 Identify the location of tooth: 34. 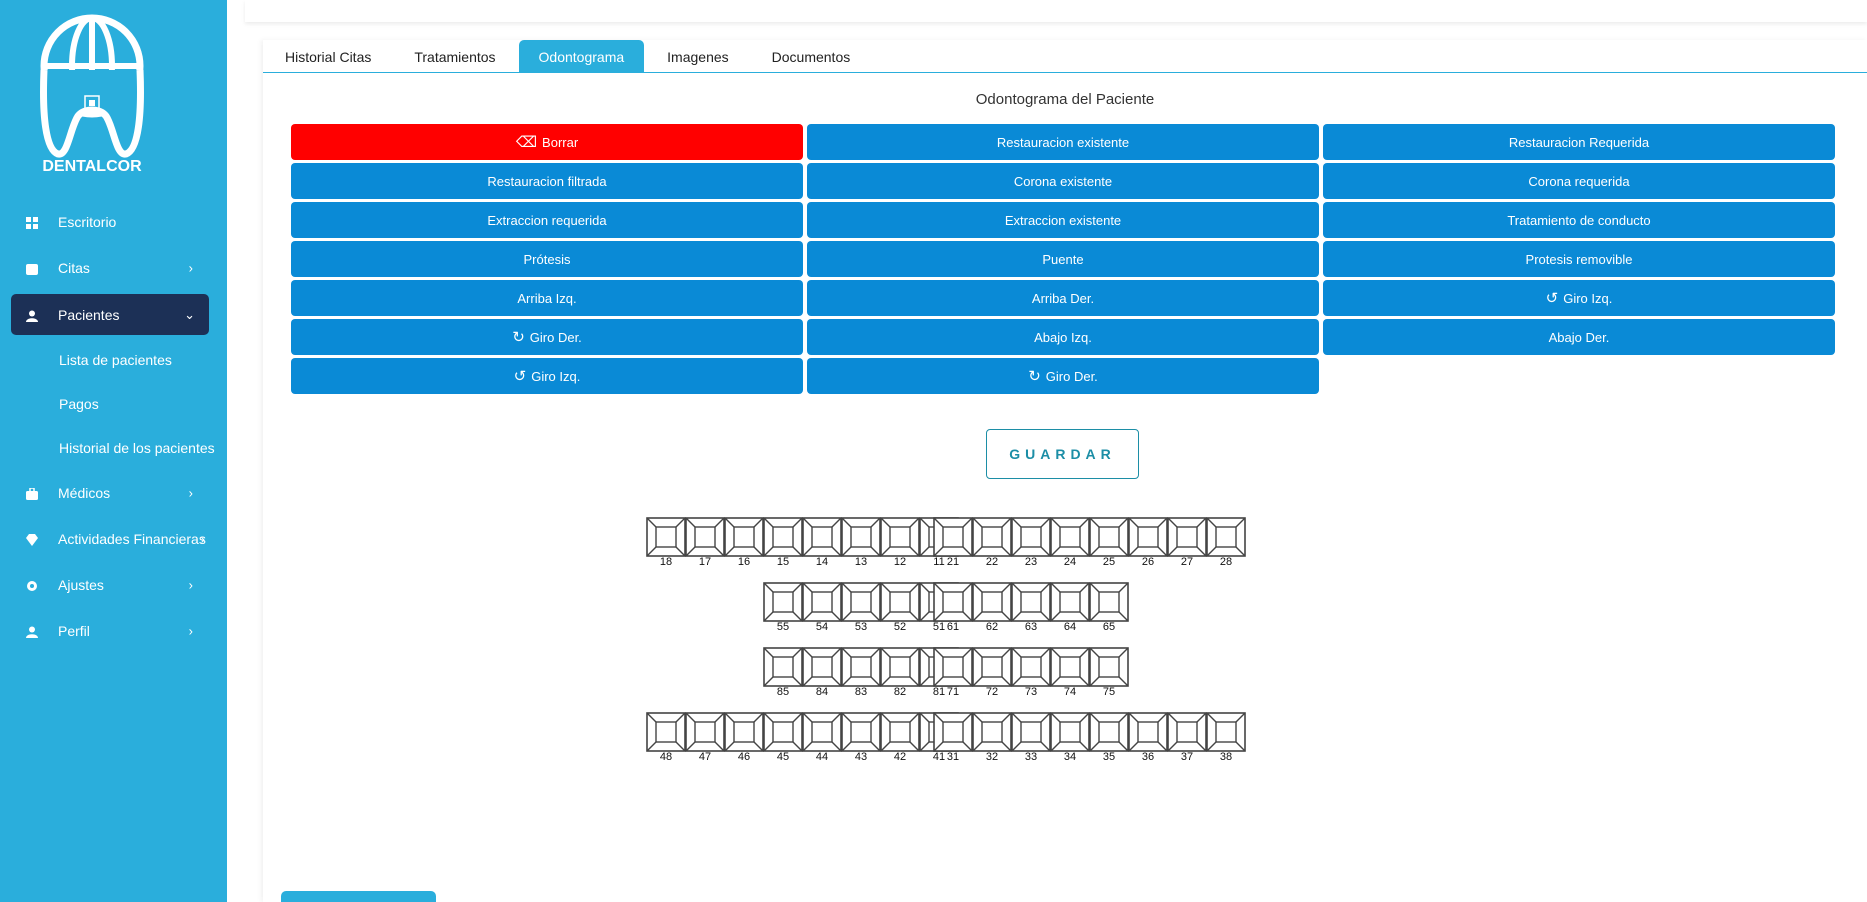
(1070, 737).